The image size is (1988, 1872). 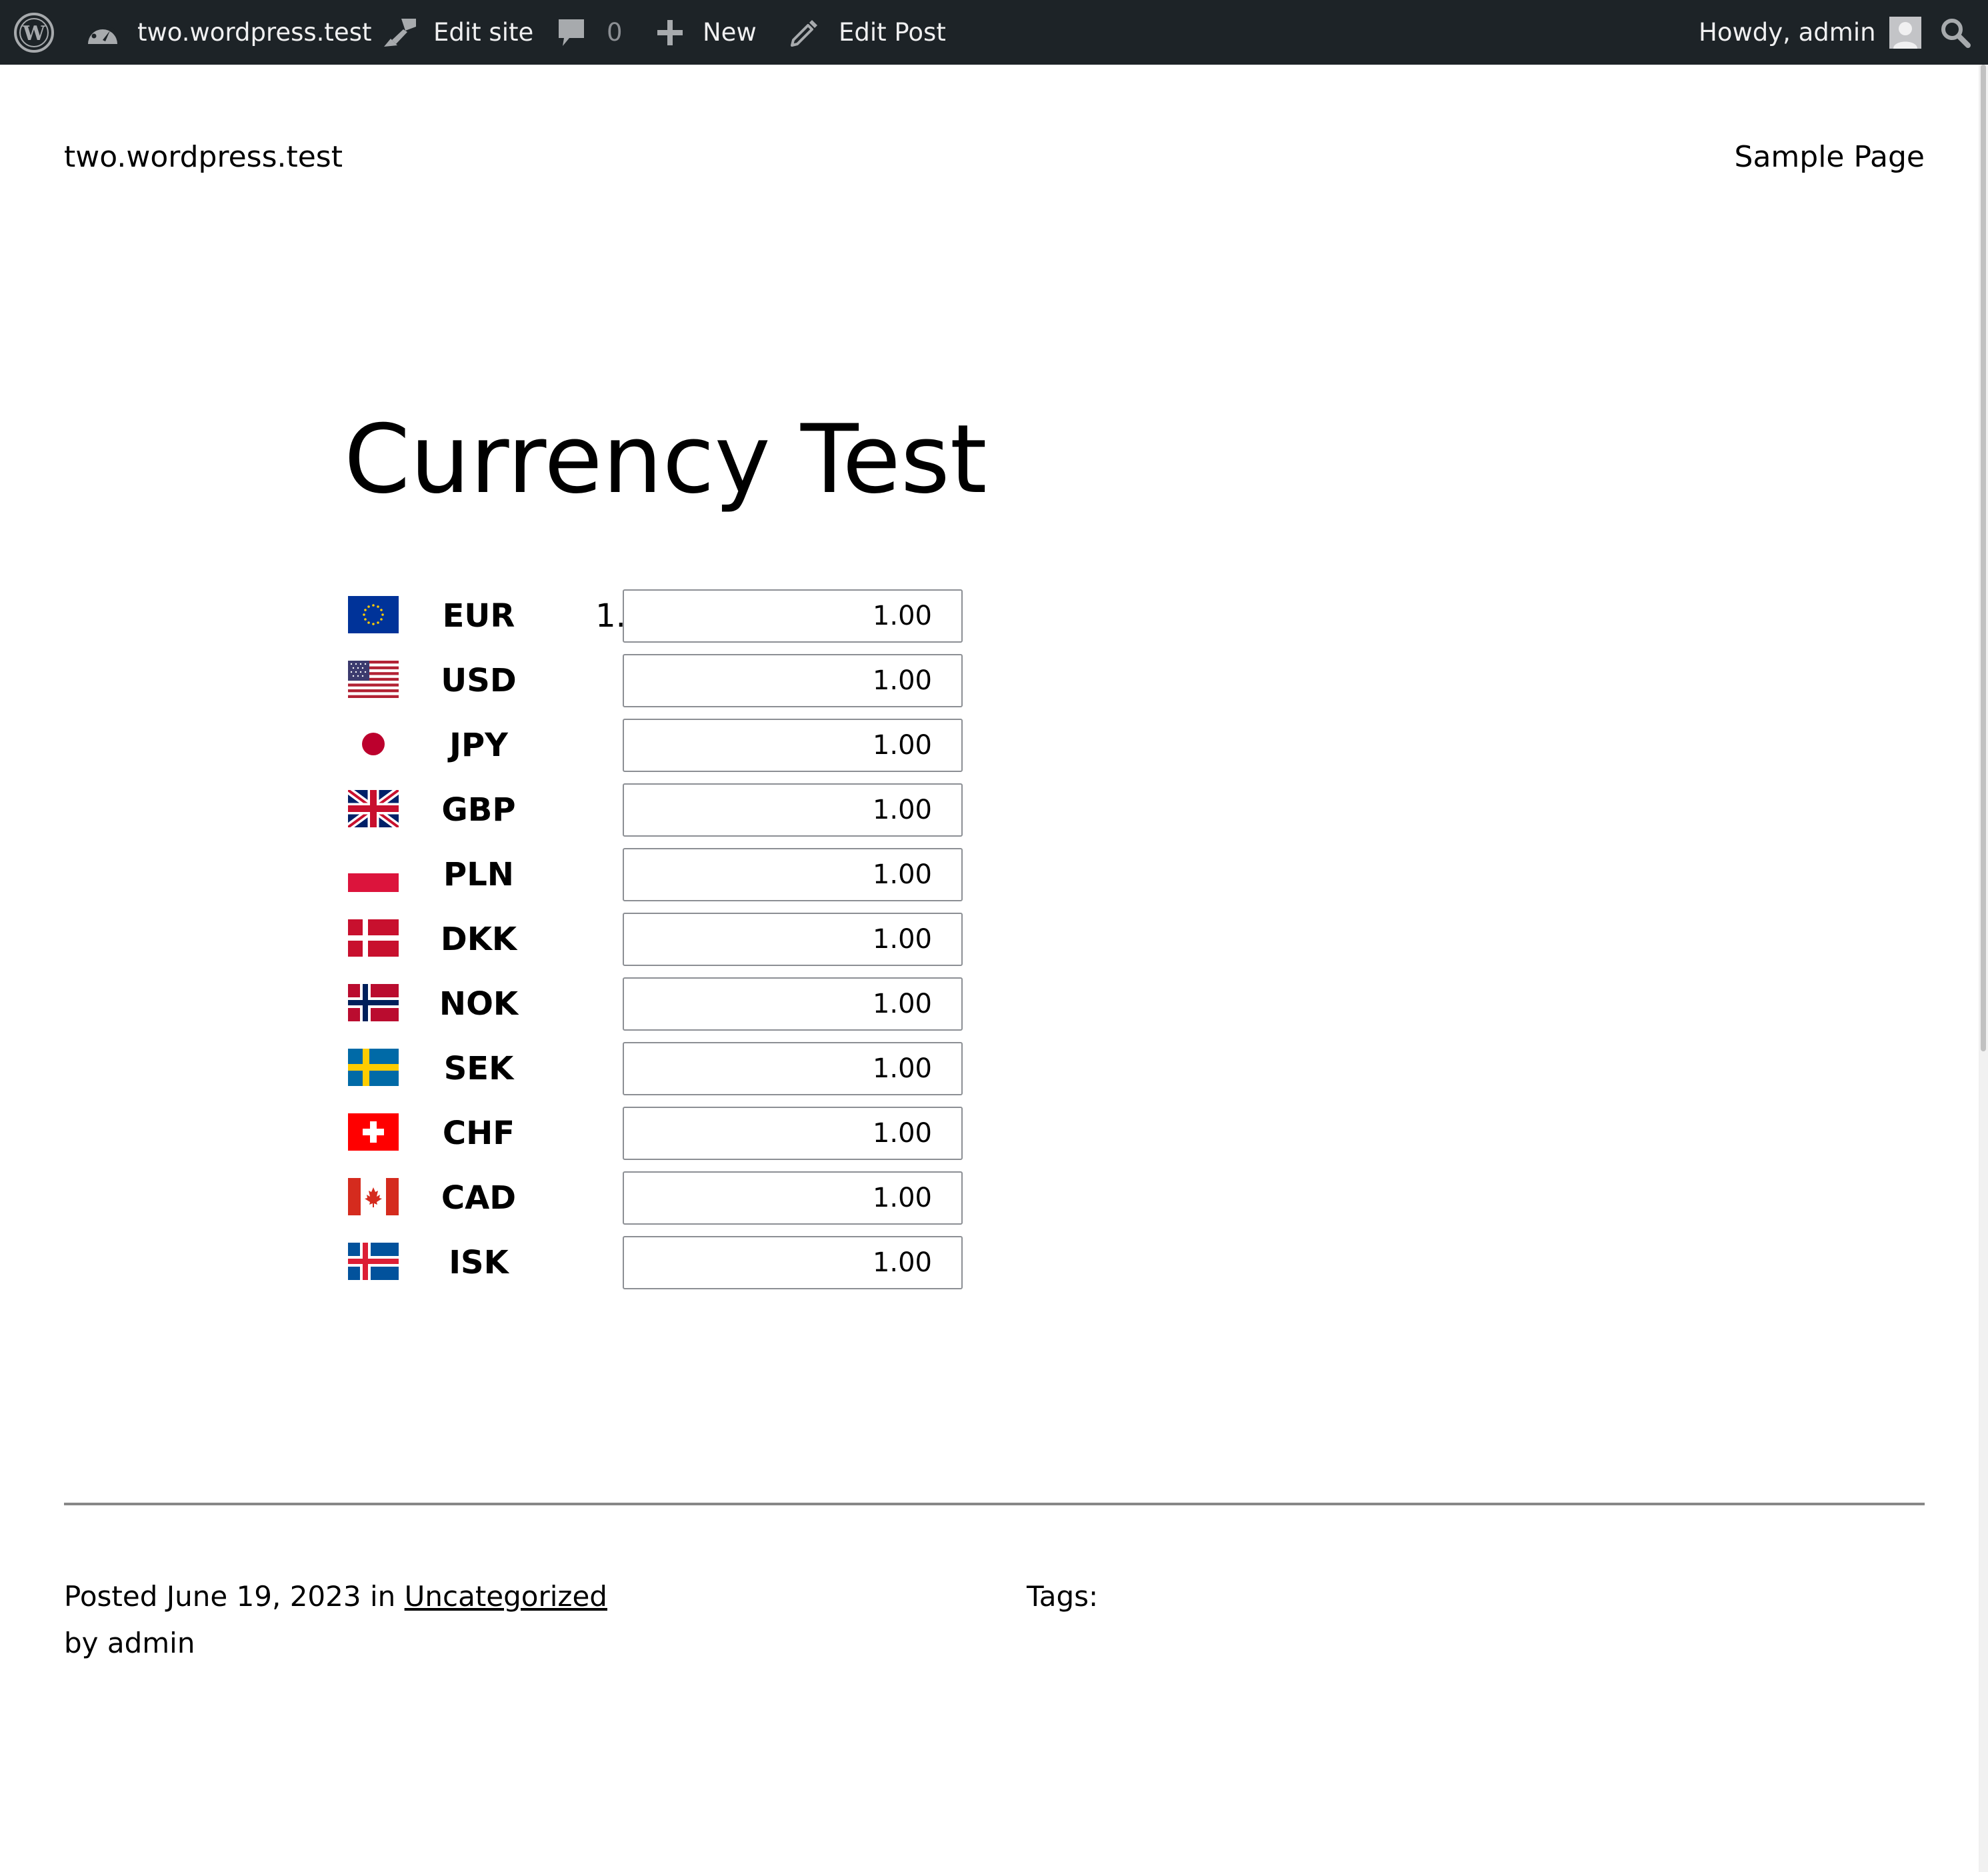 I want to click on se-flag-icon, so click(x=373, y=1067).